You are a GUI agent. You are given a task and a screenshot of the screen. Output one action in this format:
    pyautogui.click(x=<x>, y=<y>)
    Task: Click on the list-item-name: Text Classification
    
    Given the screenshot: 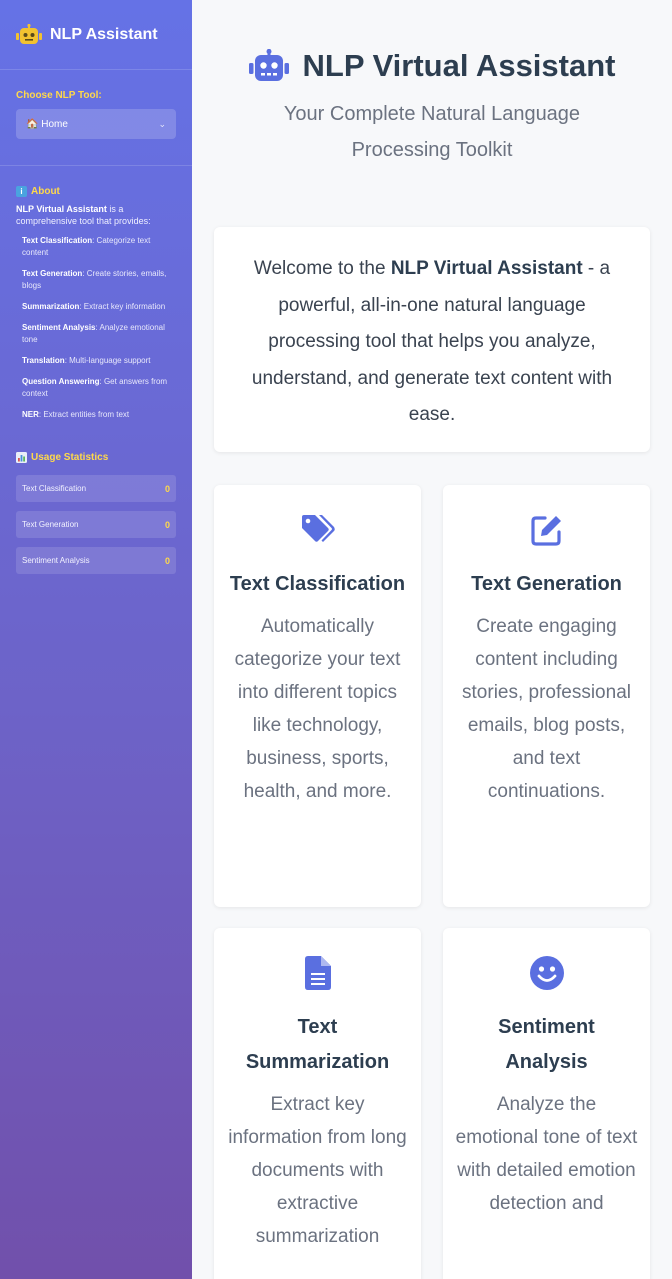 What is the action you would take?
    pyautogui.click(x=57, y=240)
    